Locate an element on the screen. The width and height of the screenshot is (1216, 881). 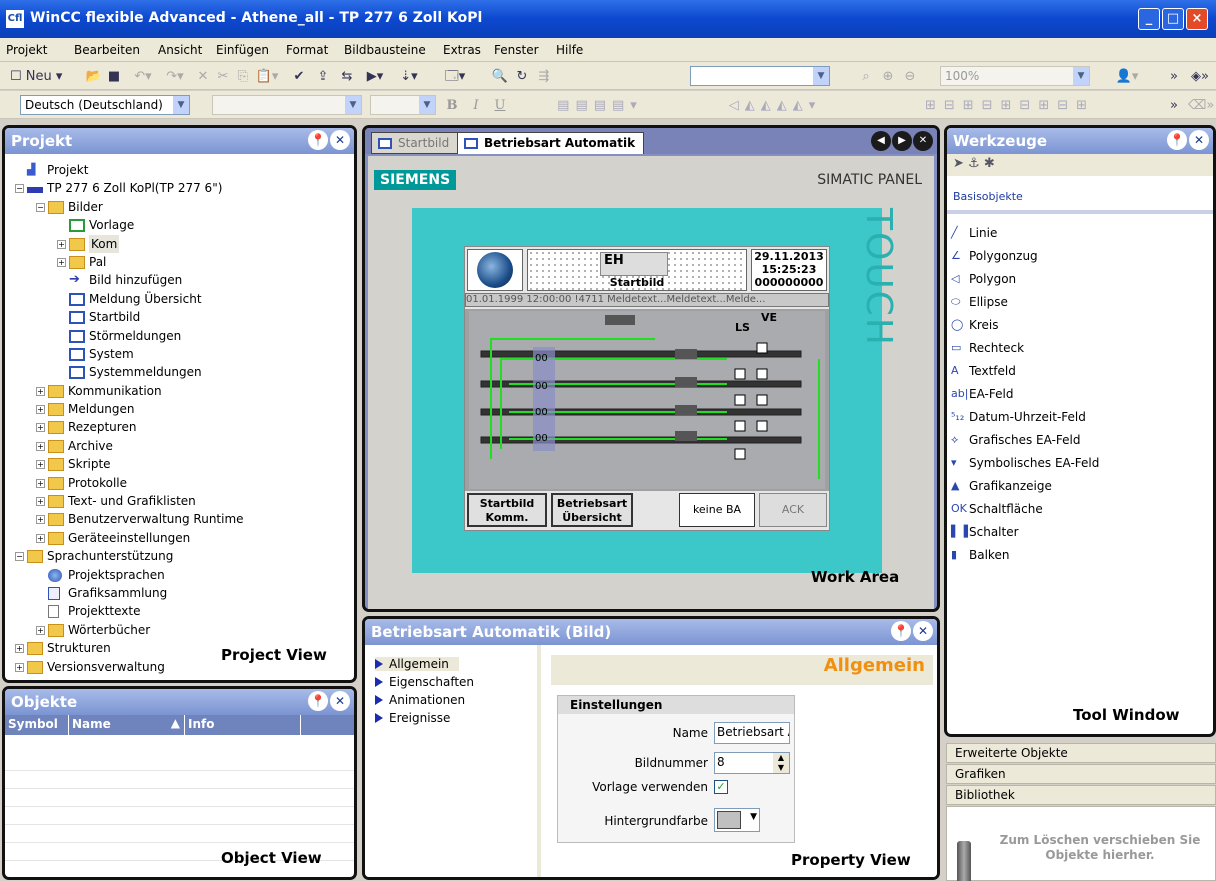
accordion-erweiterte-objekte: Erweiterte Objekte is located at coordinates (1081, 753).